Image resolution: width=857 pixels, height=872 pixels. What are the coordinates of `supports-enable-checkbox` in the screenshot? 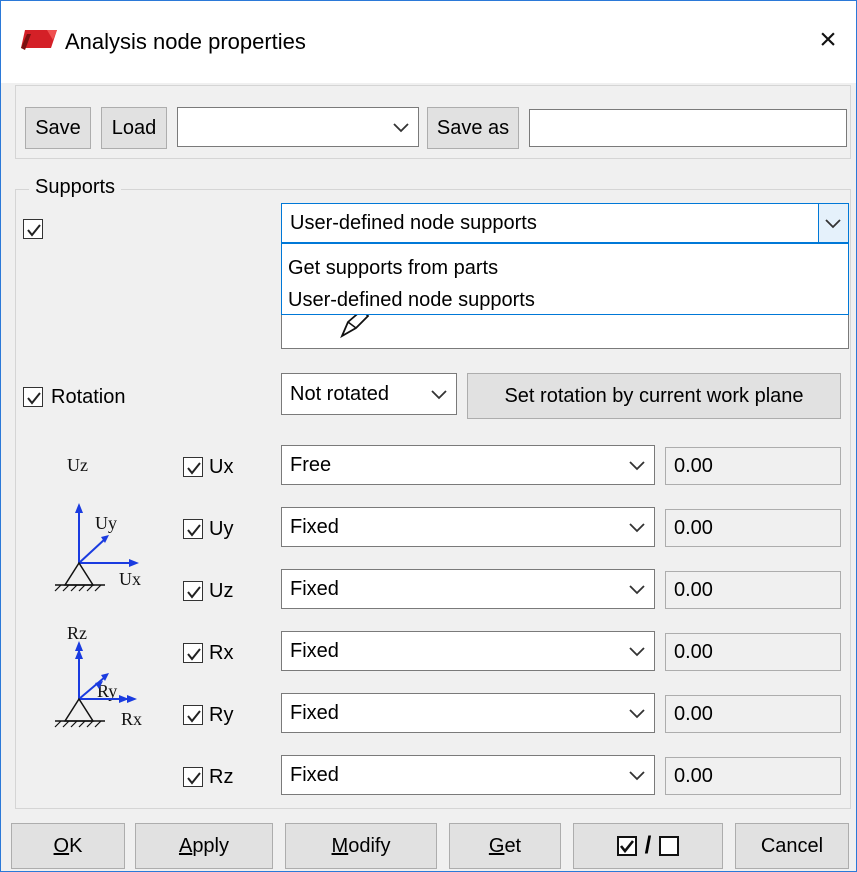 It's located at (33, 229).